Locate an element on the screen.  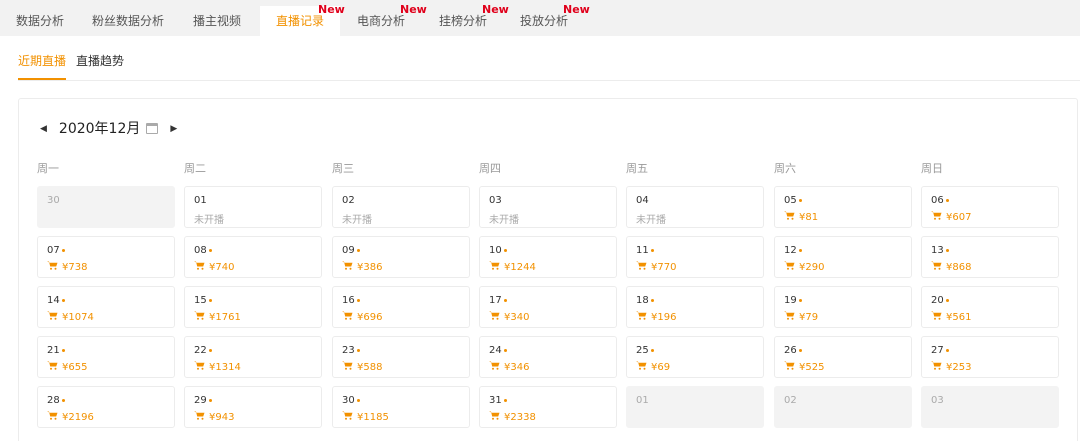
tab-data-analysis: 数据分析 is located at coordinates (40, 21).